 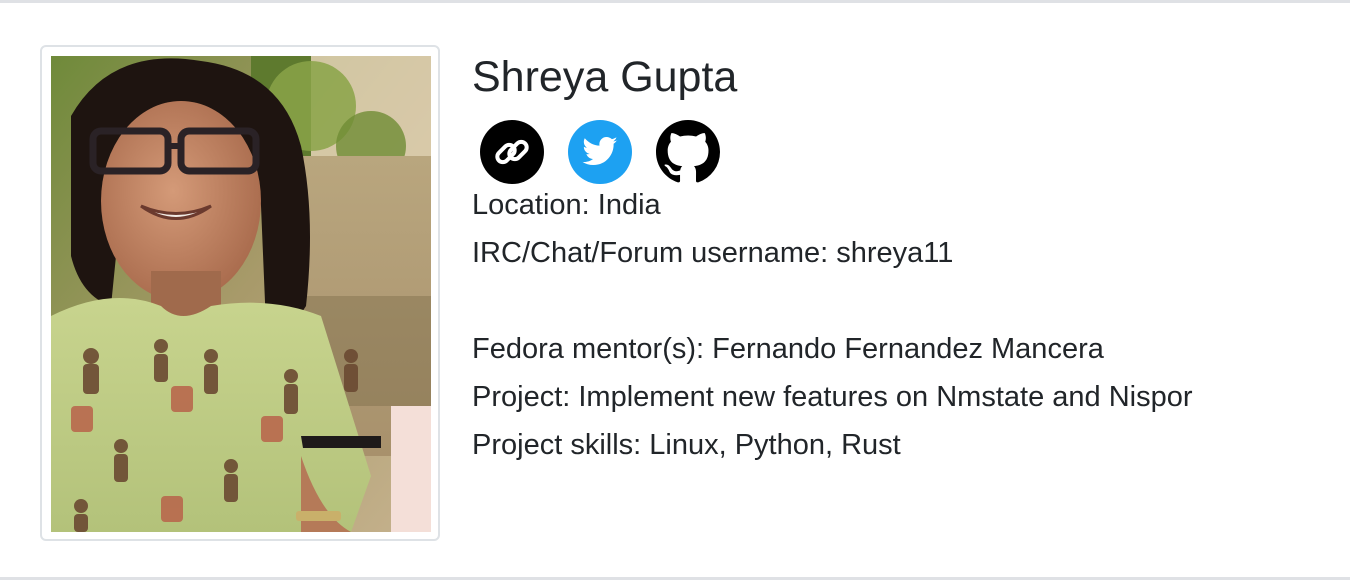 I want to click on website-link-button, so click(x=512, y=152).